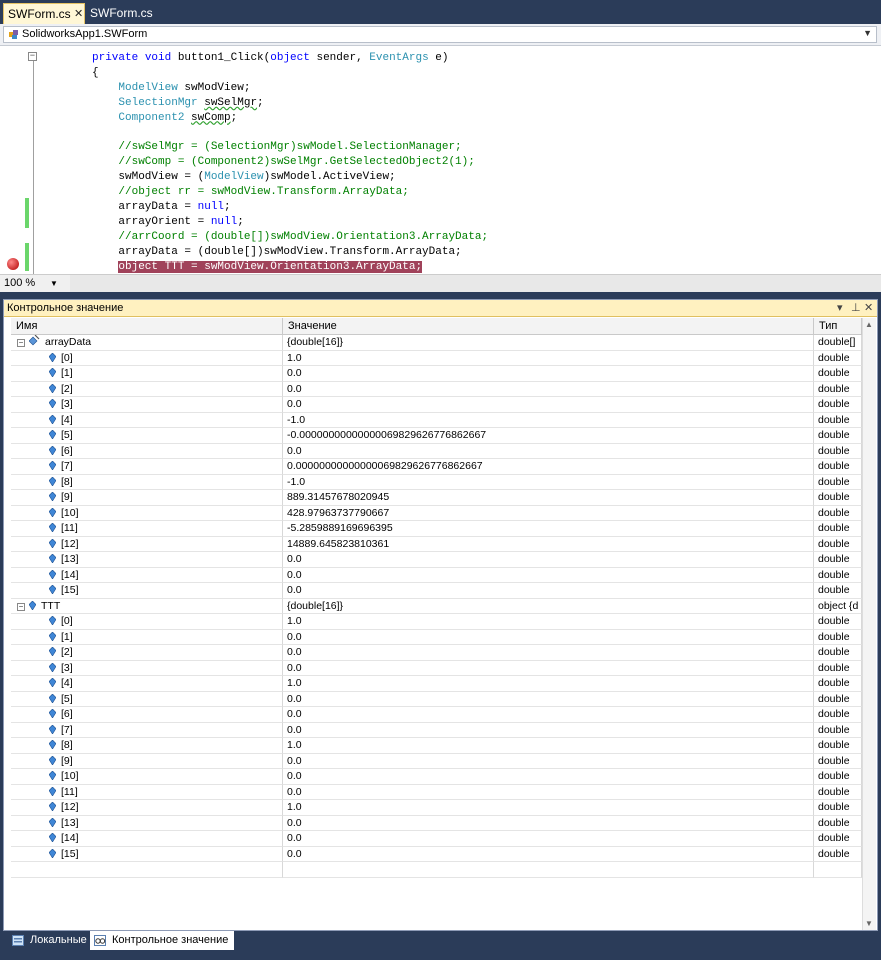  I want to click on code-line: Component2 swComp;, so click(164, 118).